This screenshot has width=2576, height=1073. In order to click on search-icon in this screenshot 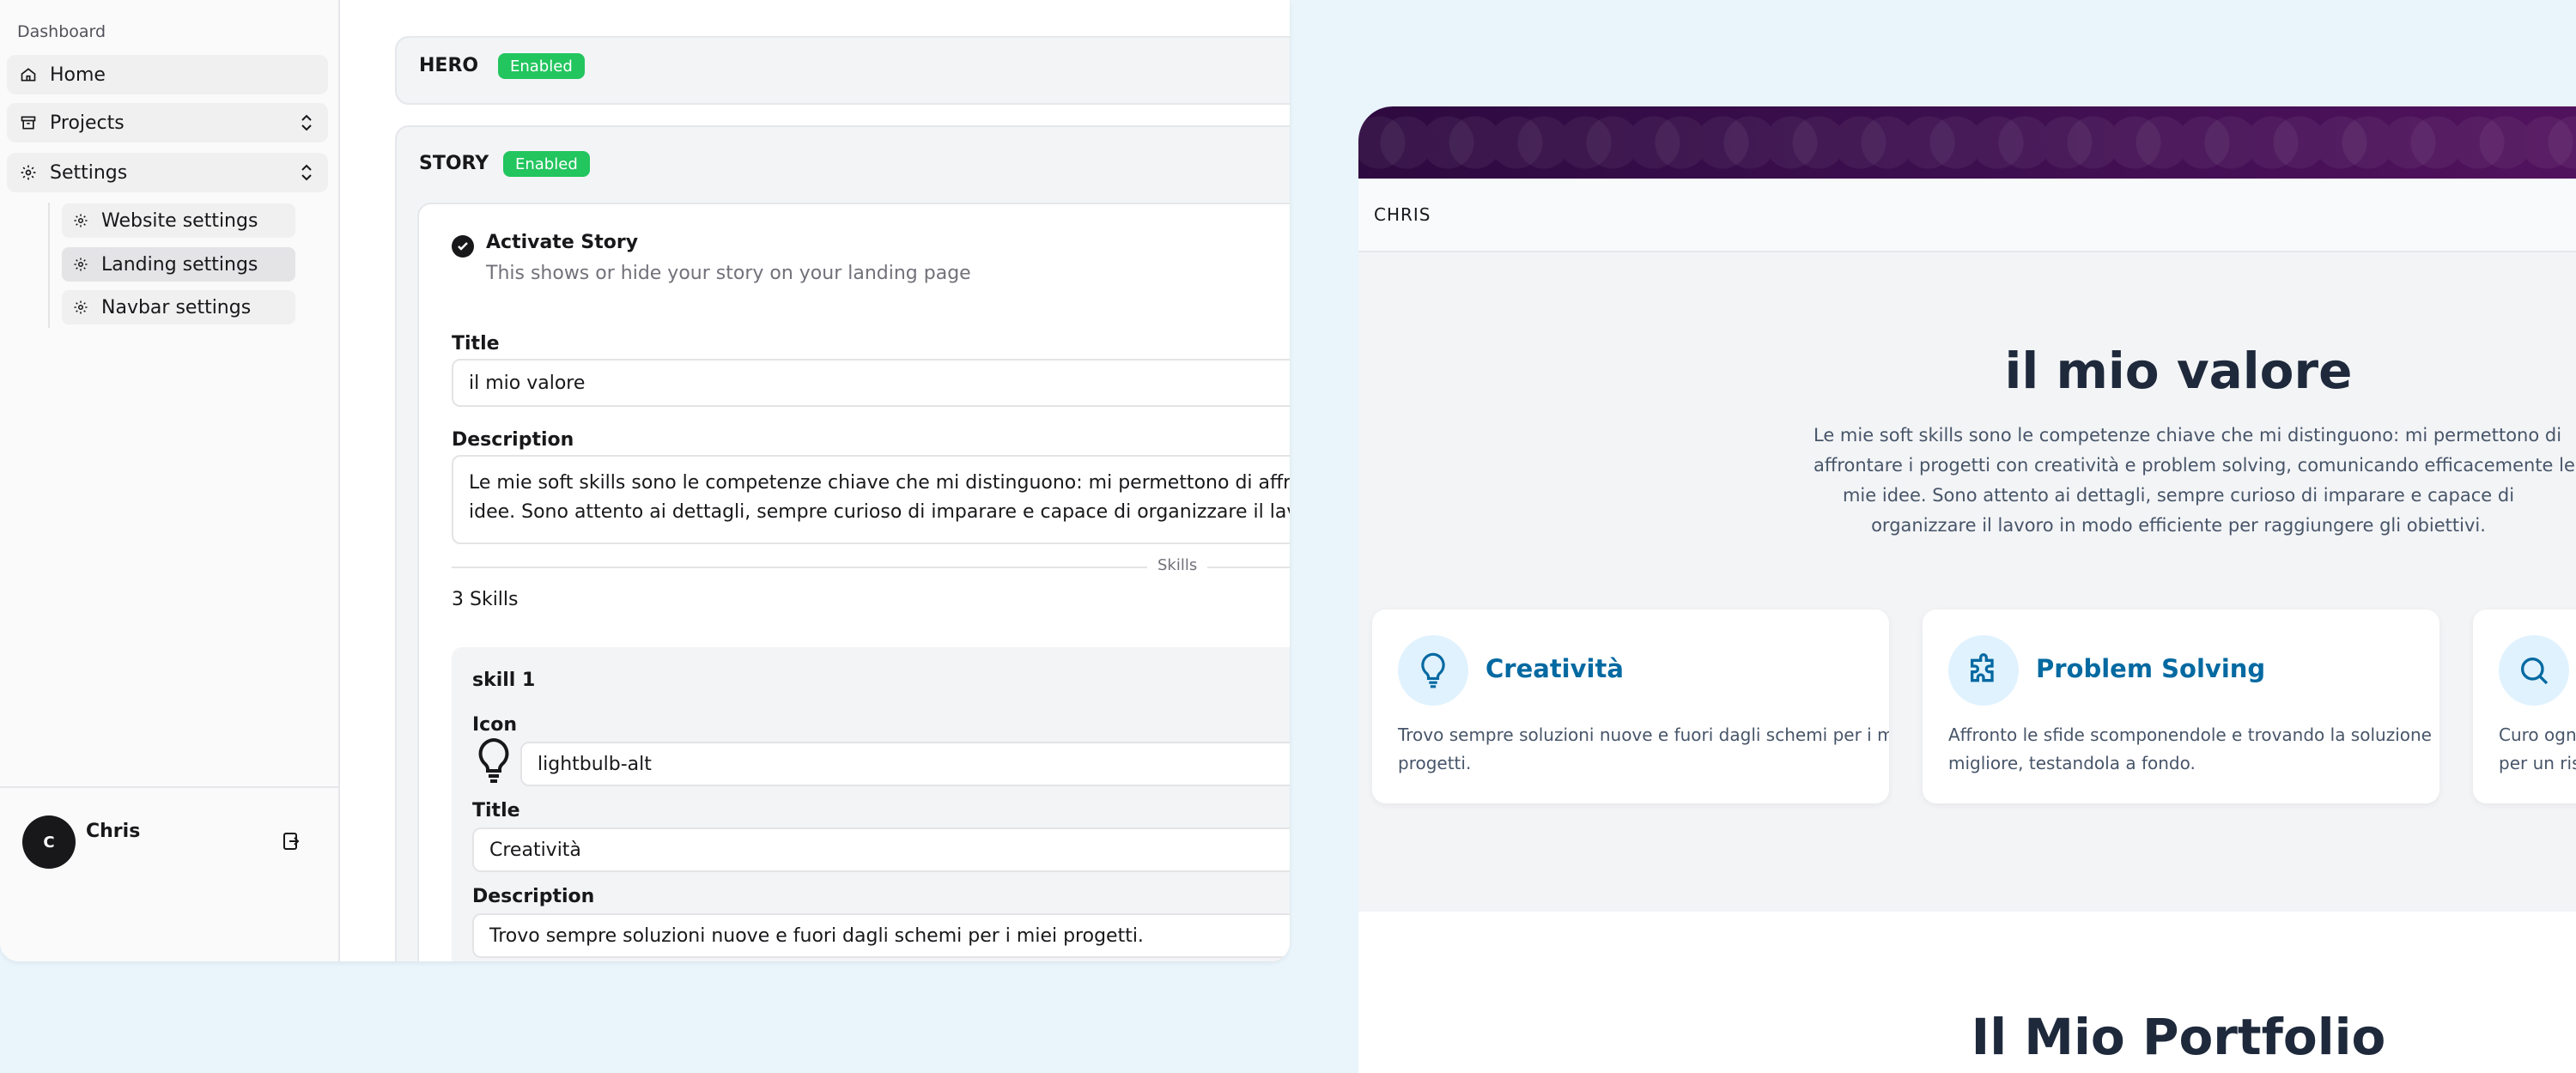, I will do `click(2534, 671)`.